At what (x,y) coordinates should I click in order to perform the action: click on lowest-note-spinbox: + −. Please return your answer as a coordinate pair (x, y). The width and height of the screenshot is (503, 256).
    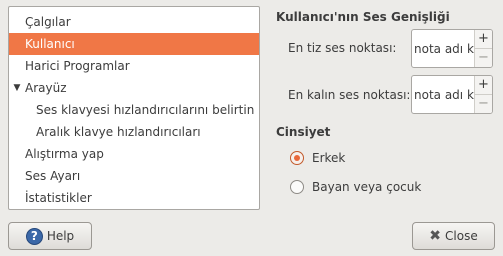
    Looking at the image, I should click on (452, 48).